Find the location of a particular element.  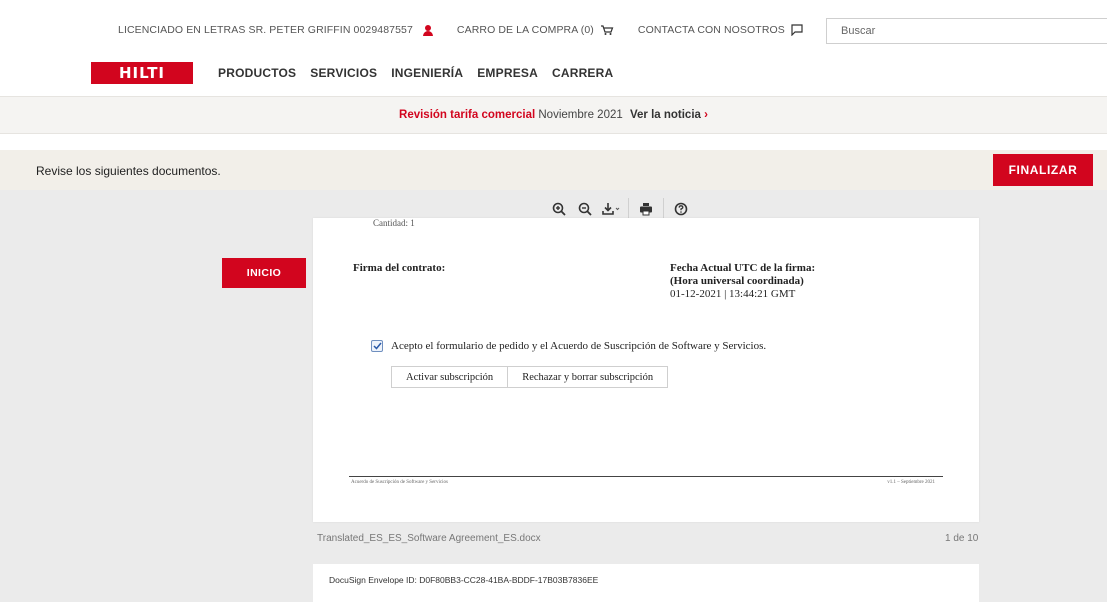

activate-subscription-button: Activar subscripción is located at coordinates (450, 377).